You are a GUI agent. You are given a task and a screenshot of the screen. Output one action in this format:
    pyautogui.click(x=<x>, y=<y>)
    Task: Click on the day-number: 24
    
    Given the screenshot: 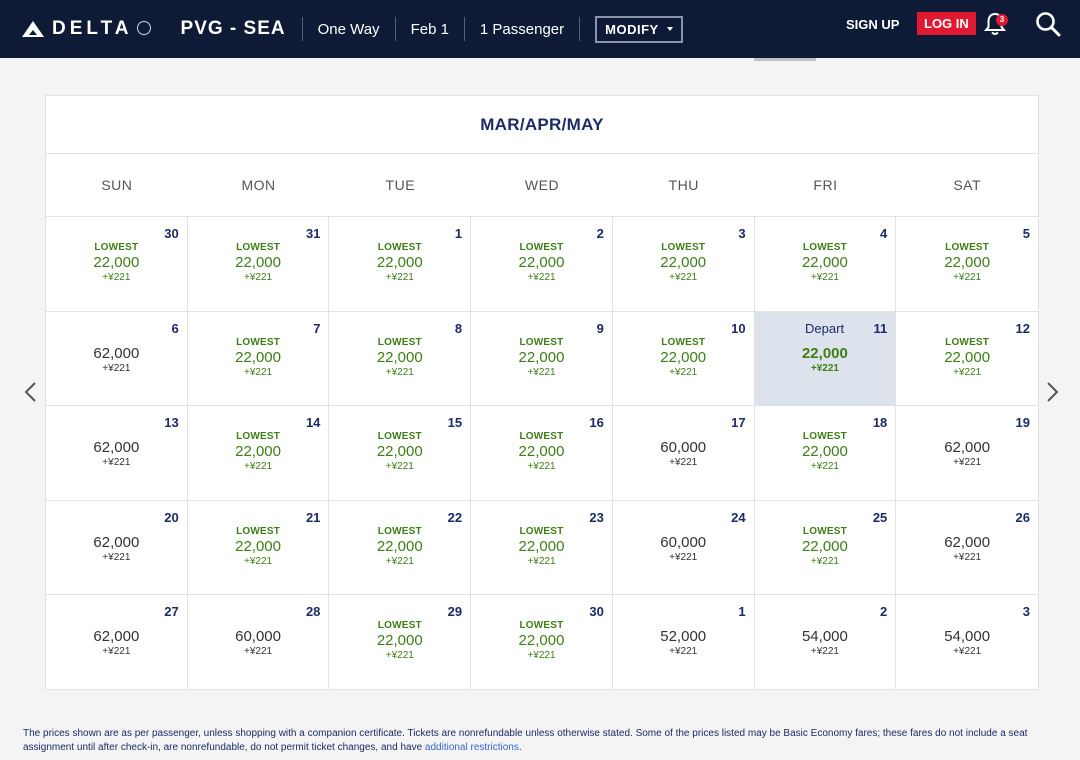 What is the action you would take?
    pyautogui.click(x=738, y=517)
    